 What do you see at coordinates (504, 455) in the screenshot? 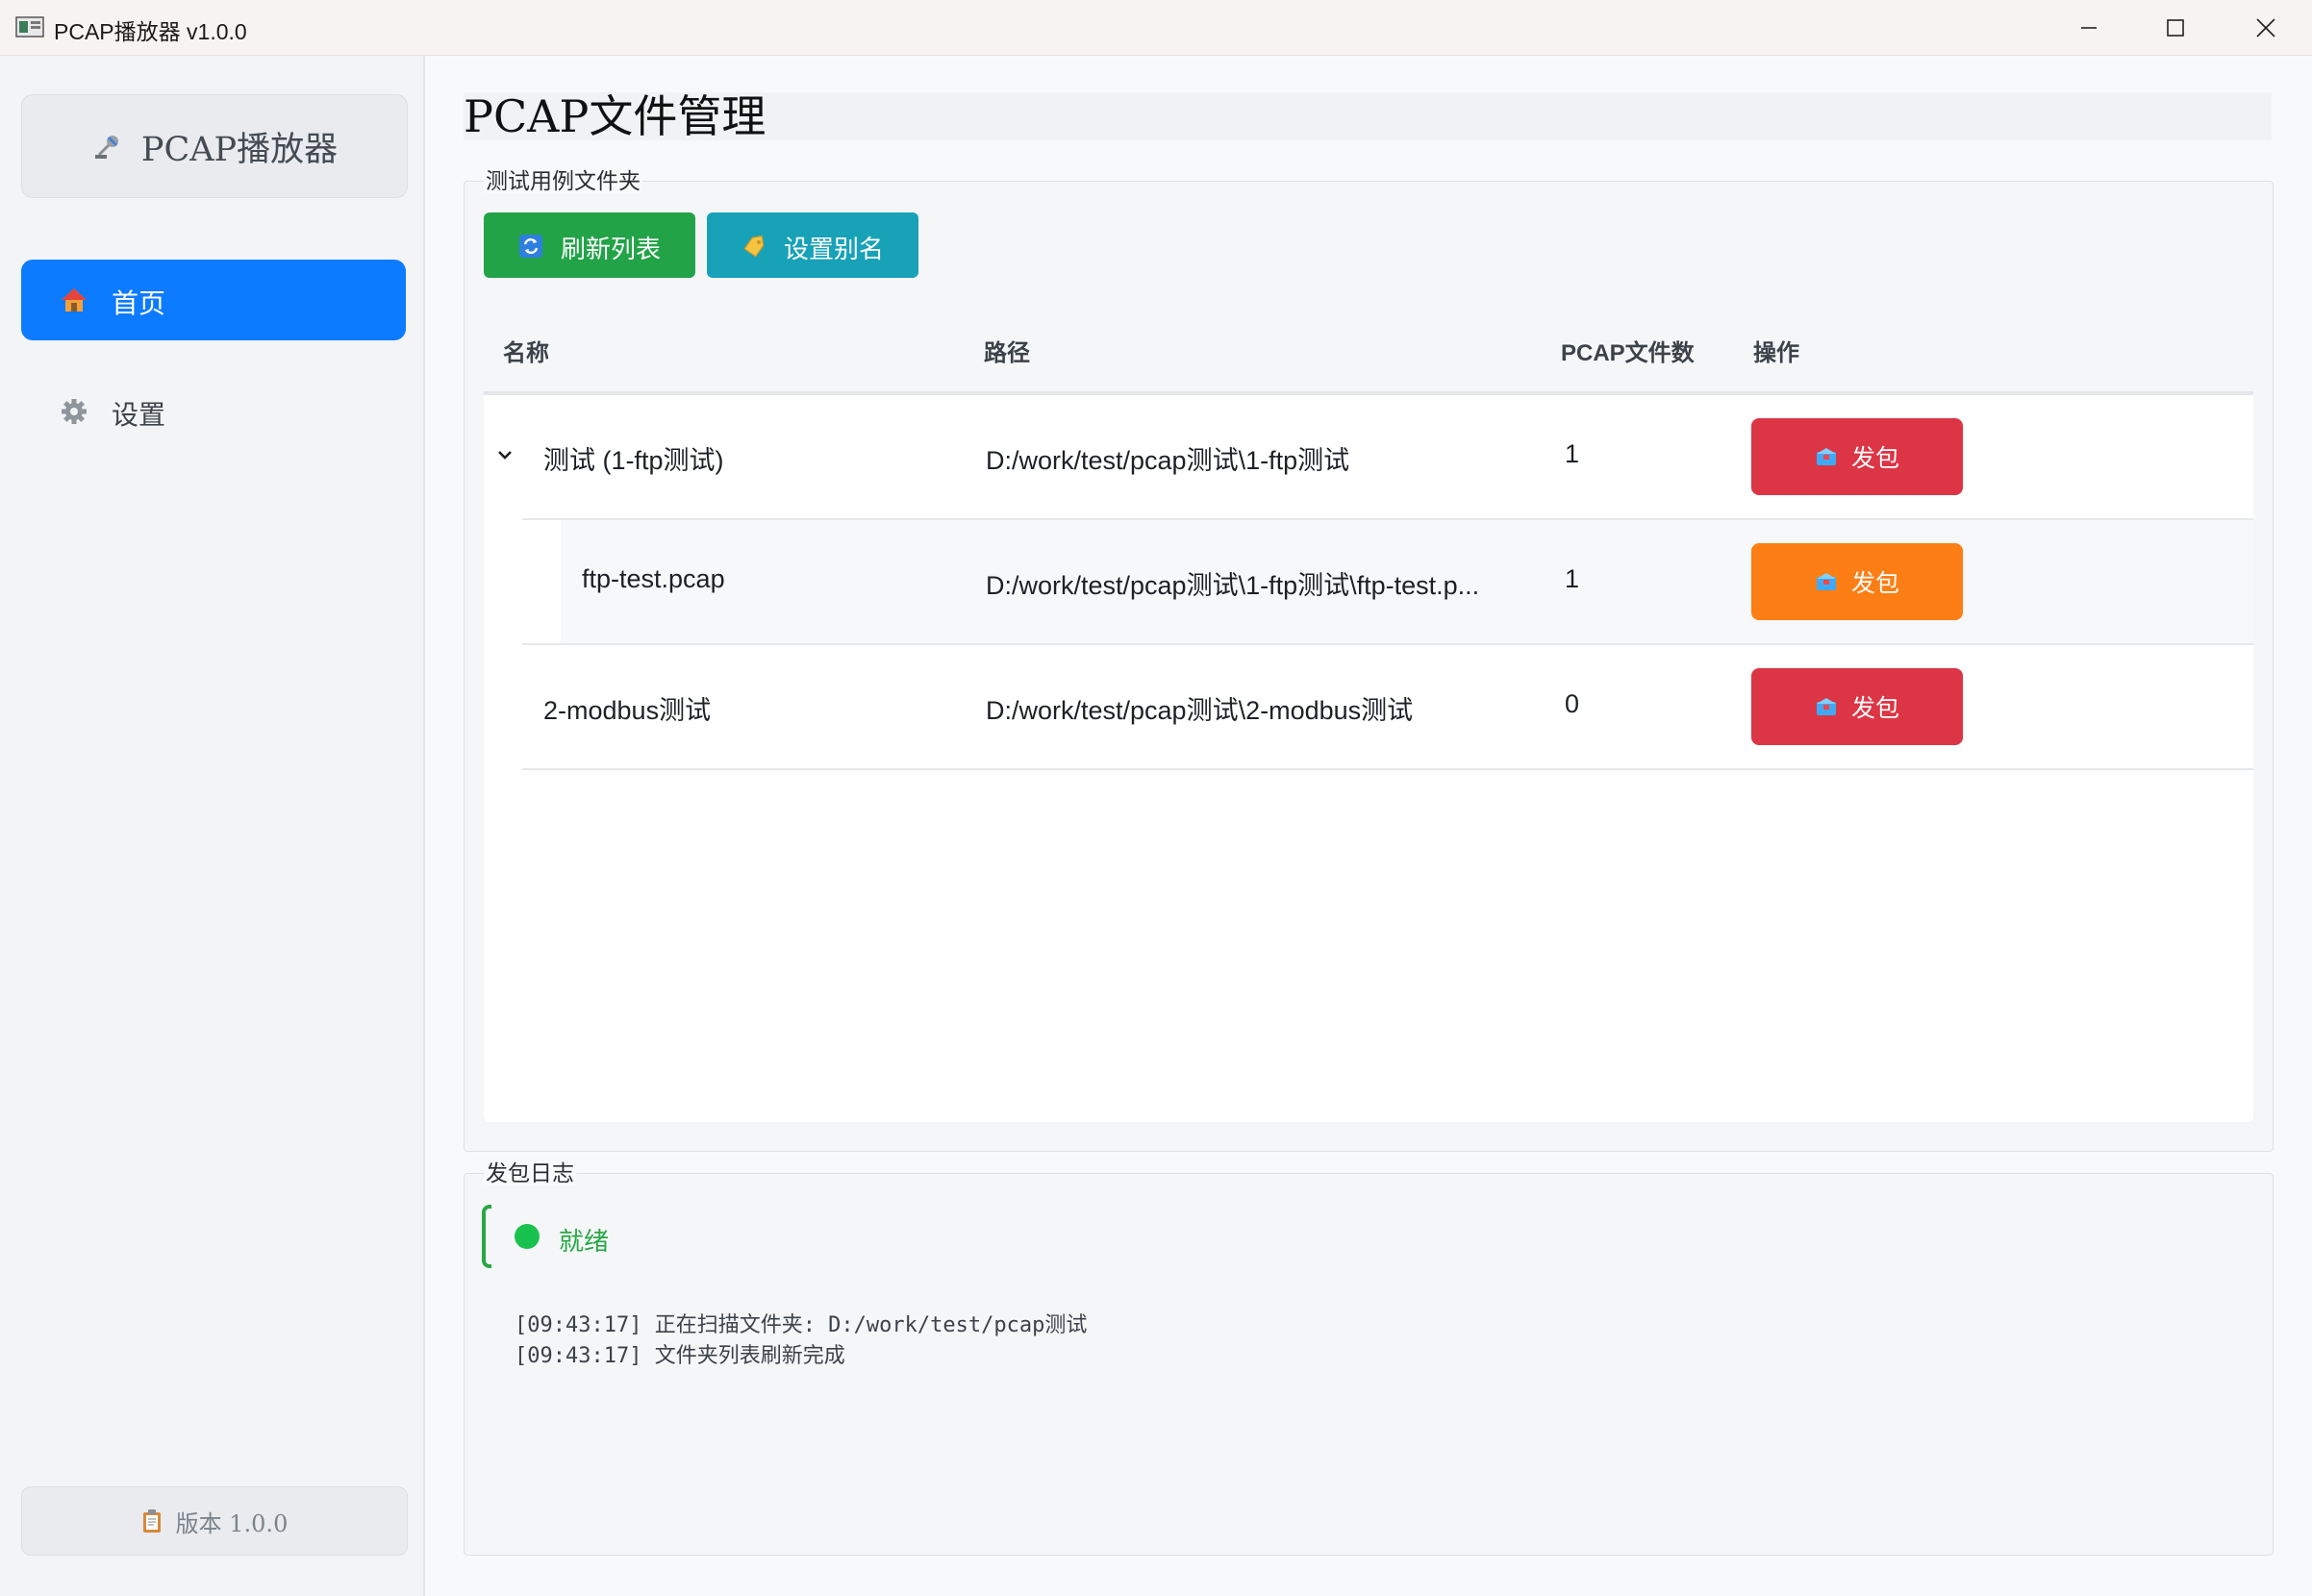
I see `chevron-down-icon` at bounding box center [504, 455].